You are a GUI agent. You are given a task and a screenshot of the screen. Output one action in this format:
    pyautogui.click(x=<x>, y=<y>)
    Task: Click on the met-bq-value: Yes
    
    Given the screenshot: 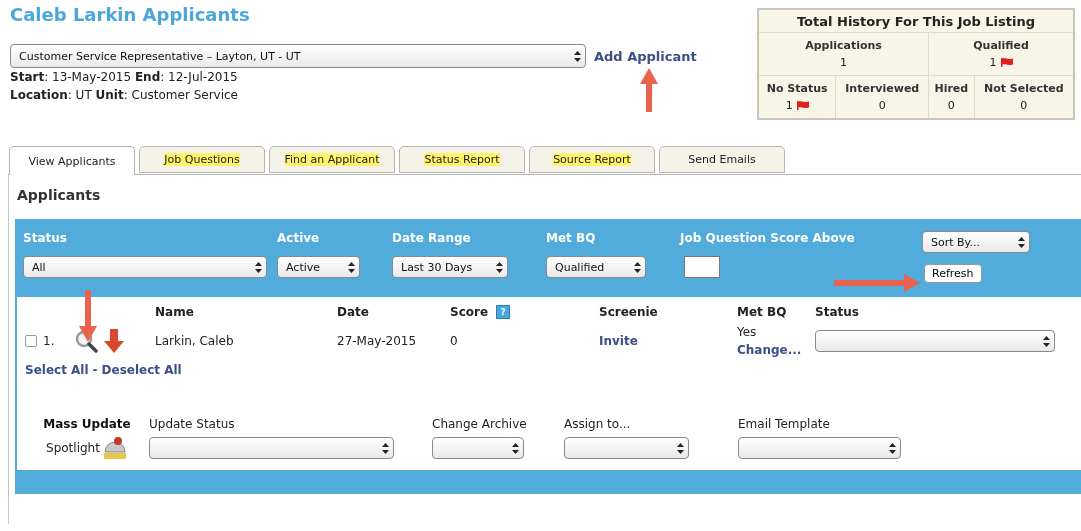 What is the action you would take?
    pyautogui.click(x=747, y=332)
    